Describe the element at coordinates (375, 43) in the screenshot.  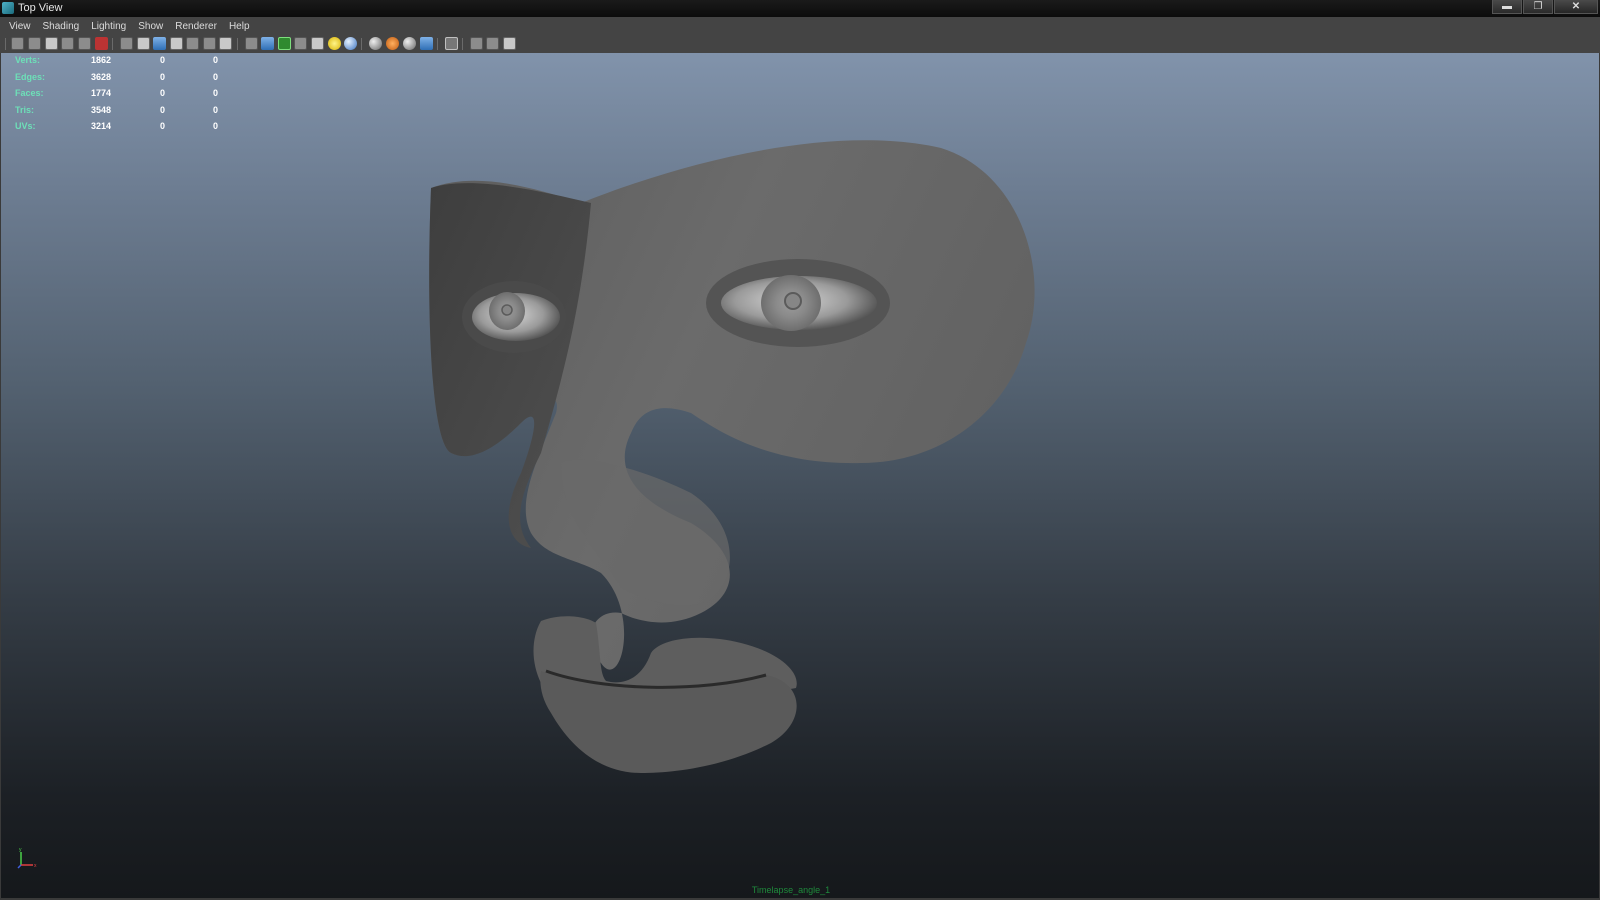
I see `screen-space-ao-icon` at that location.